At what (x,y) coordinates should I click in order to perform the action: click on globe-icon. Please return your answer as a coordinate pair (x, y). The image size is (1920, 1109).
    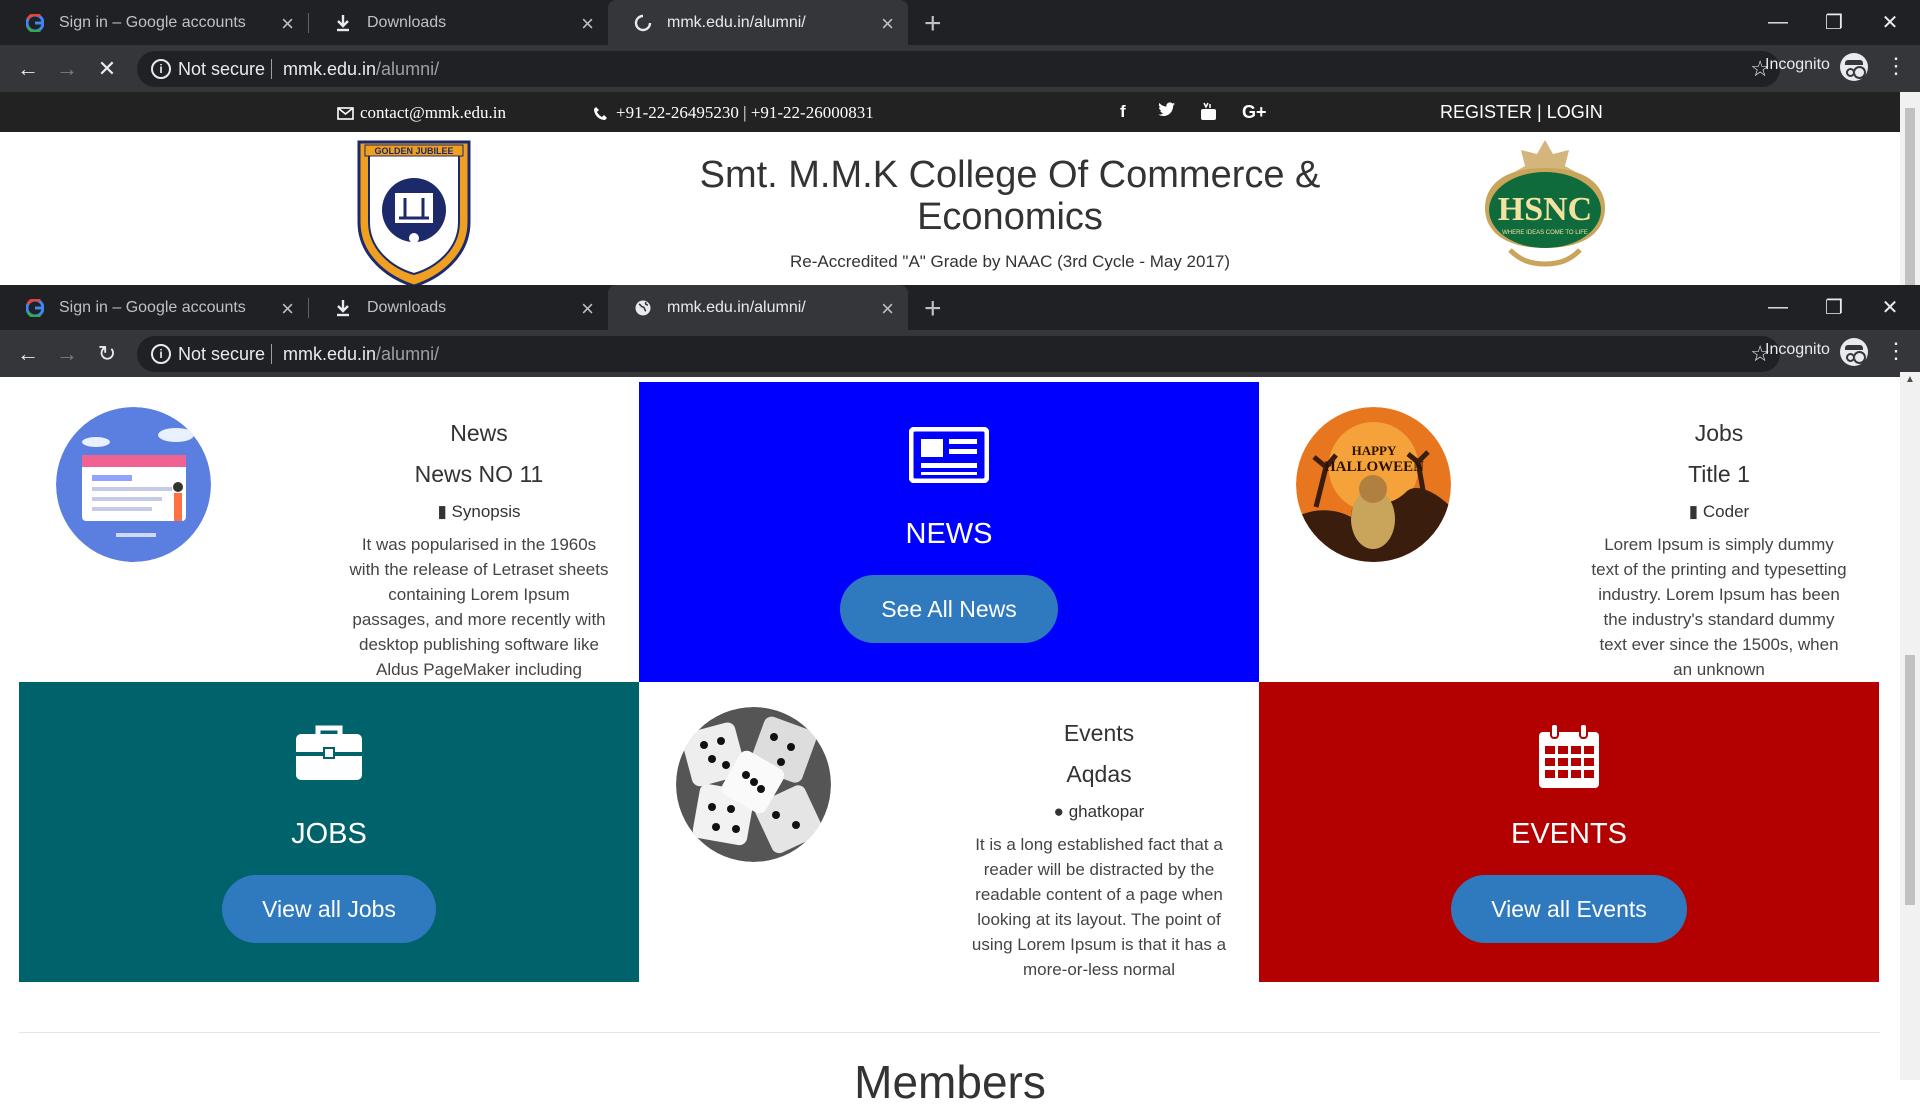
    Looking at the image, I should click on (643, 308).